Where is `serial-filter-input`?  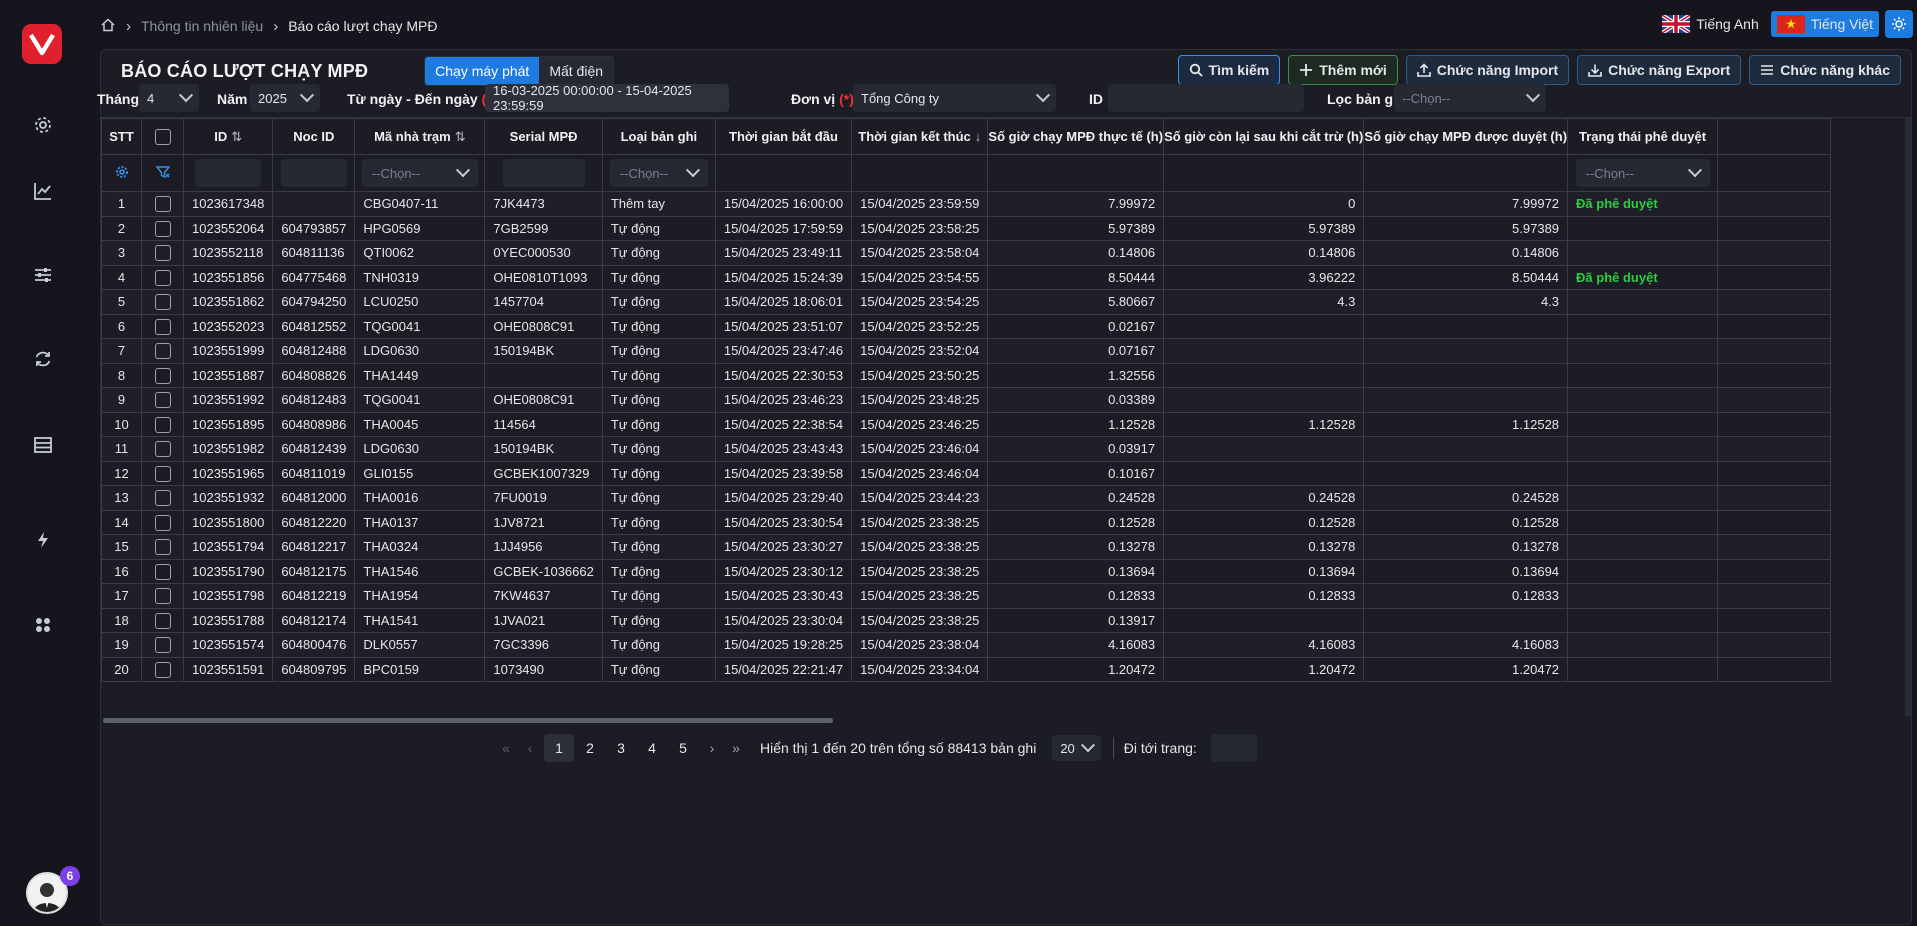 serial-filter-input is located at coordinates (543, 173).